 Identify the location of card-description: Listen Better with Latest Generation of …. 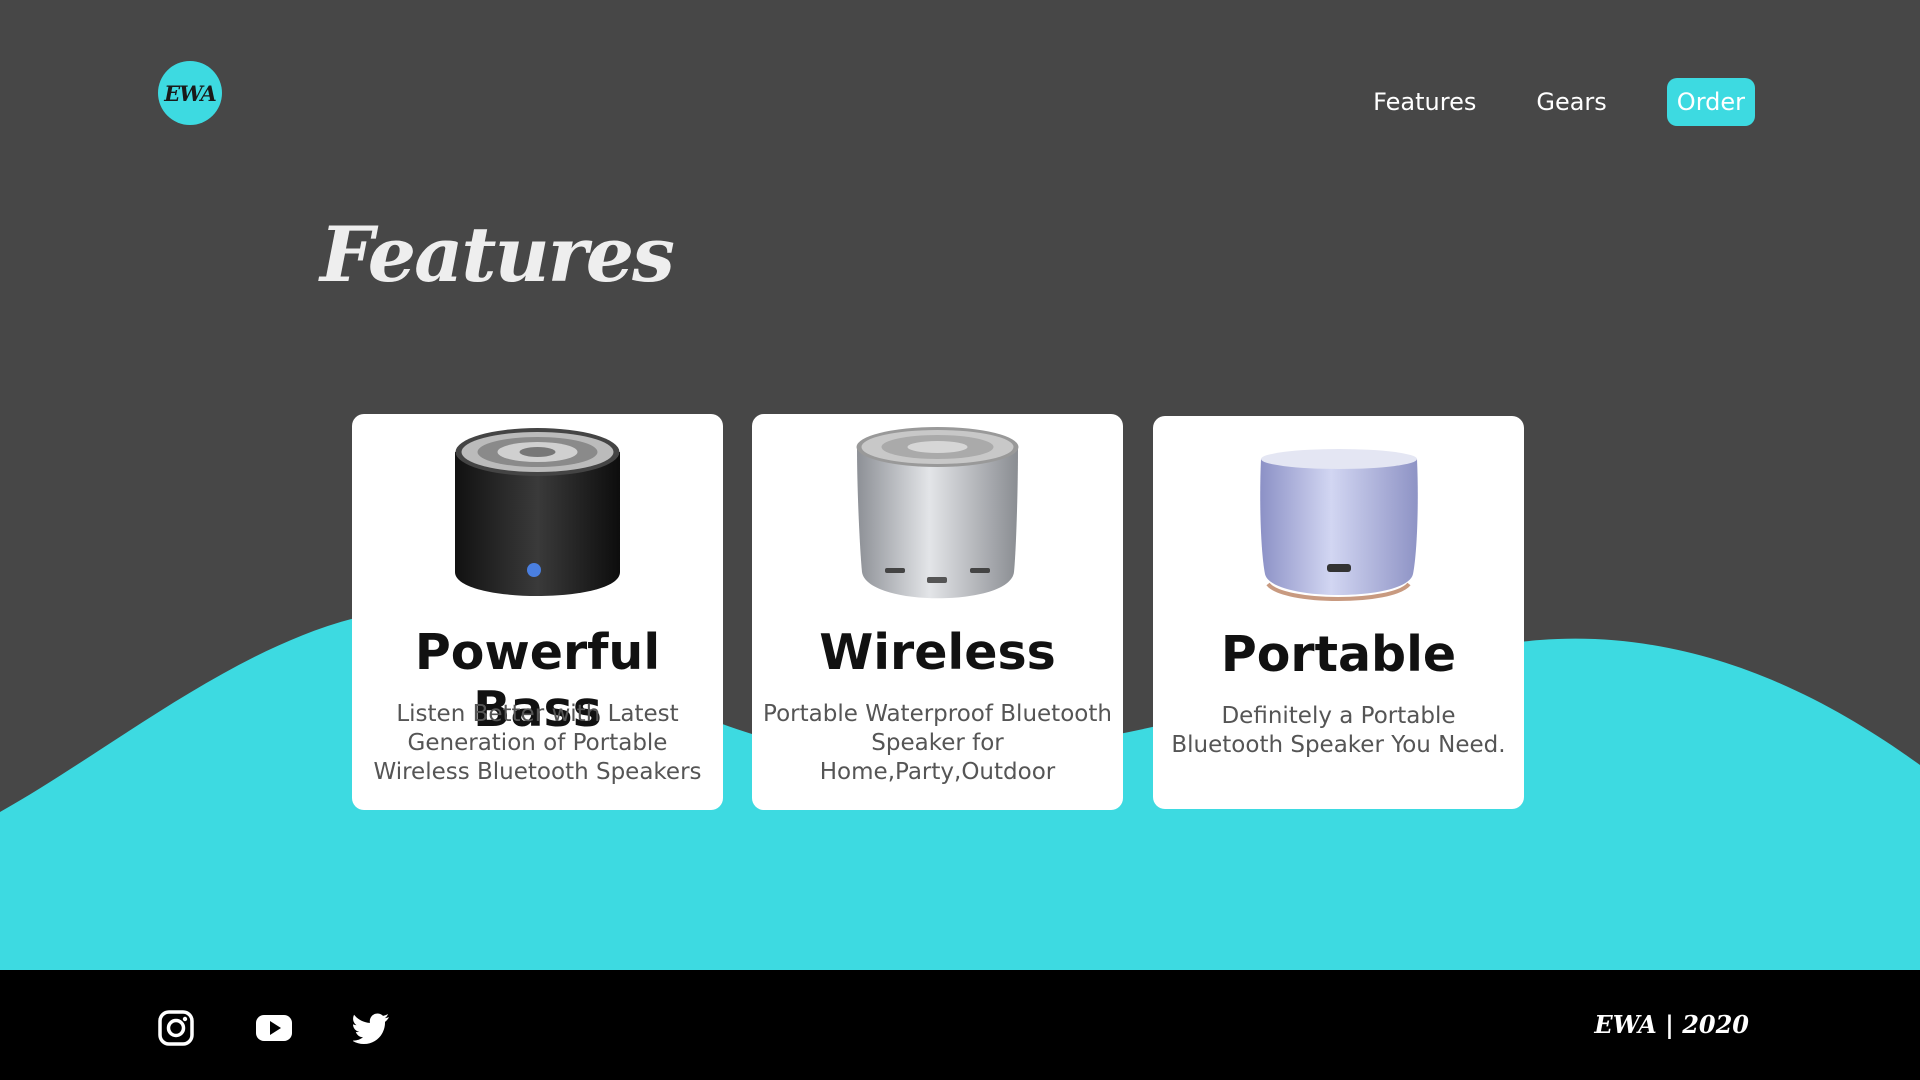
(537, 743).